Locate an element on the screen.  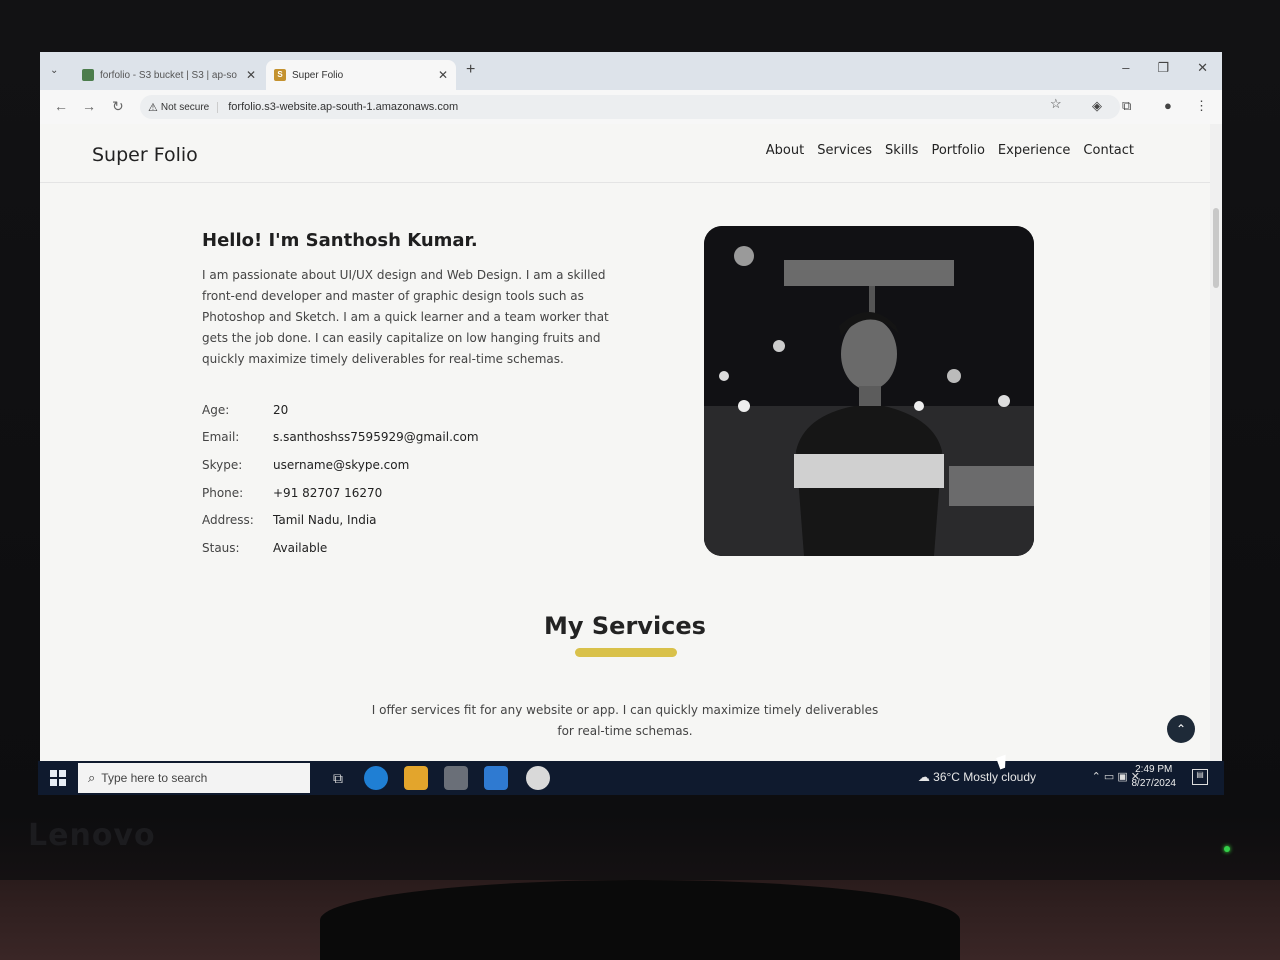
file-explorer-icon is located at coordinates (416, 778).